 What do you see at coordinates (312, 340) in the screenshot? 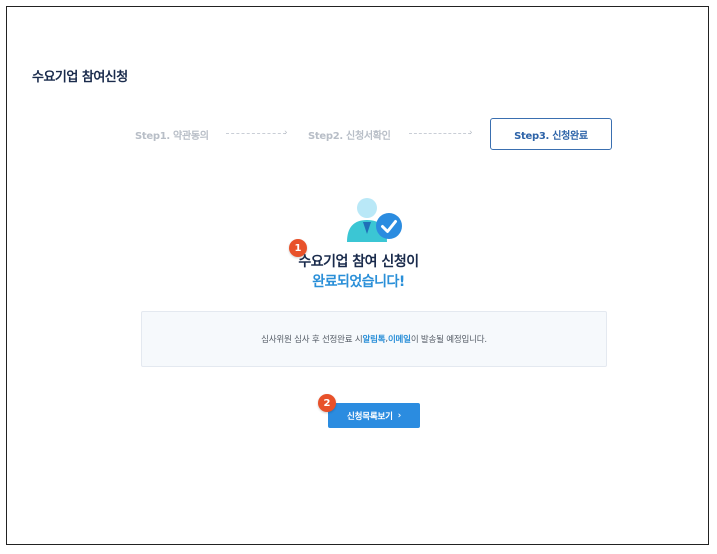
I see `info-text-prefix: 심사위원 심사 후 선정완료 시` at bounding box center [312, 340].